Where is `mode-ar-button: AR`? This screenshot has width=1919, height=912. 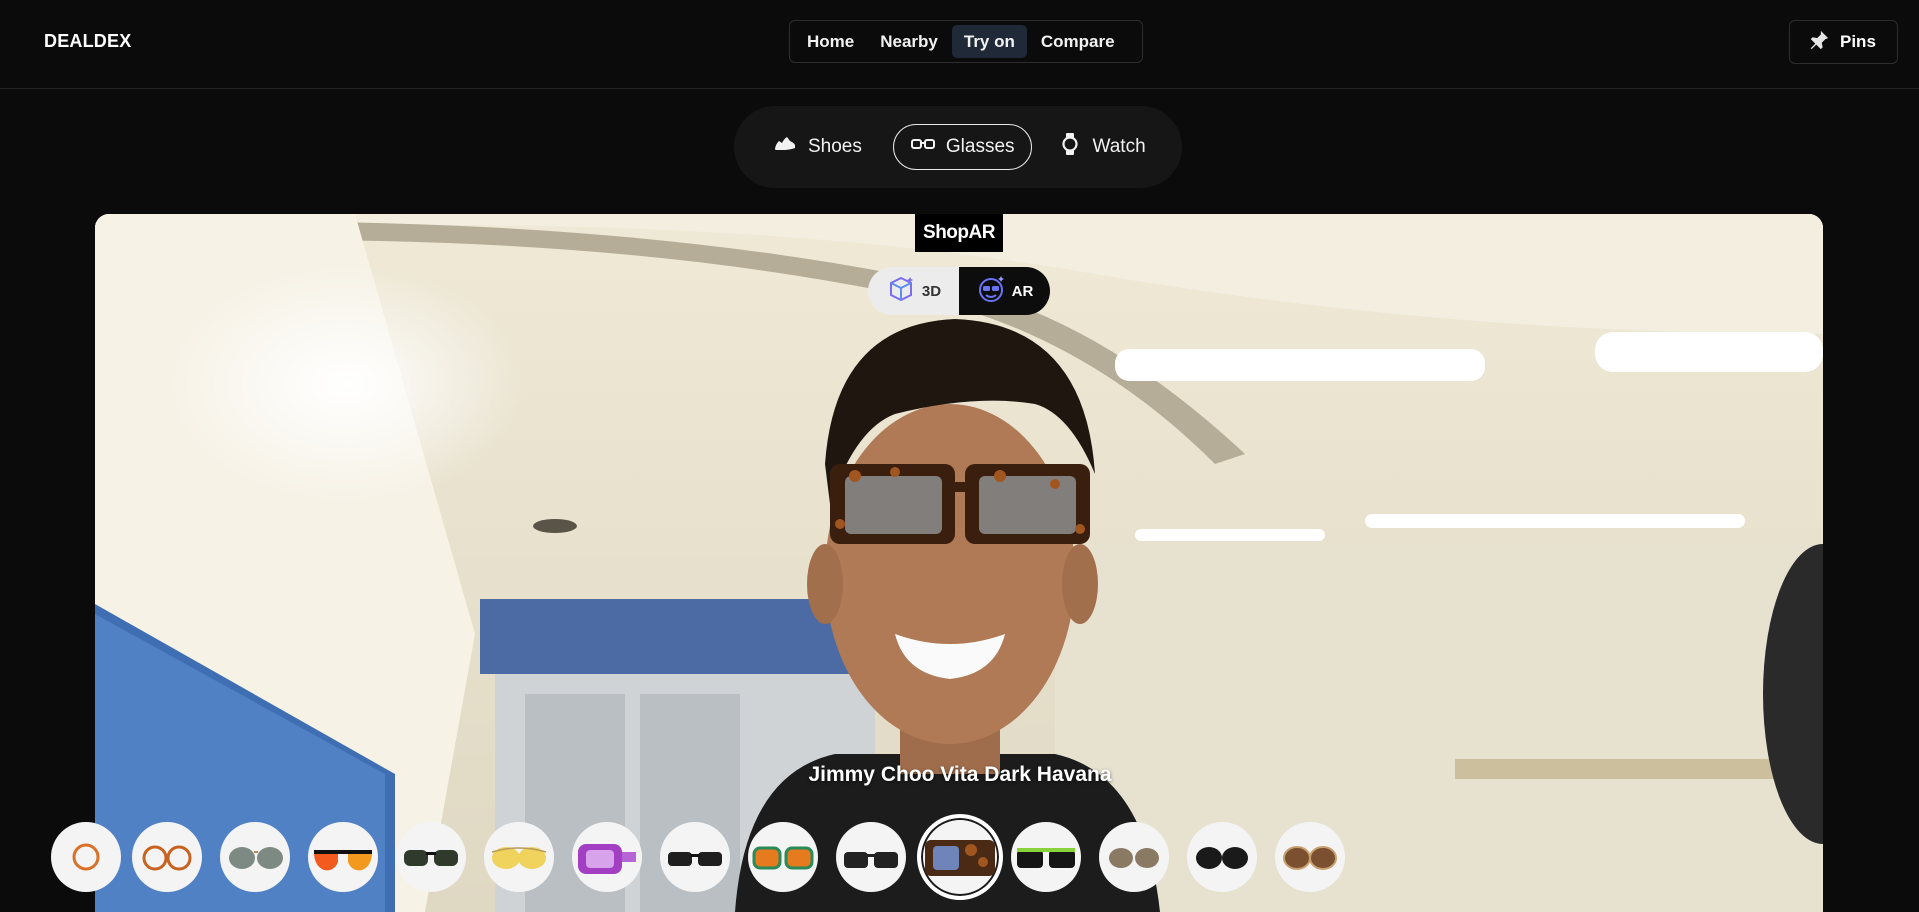 mode-ar-button: AR is located at coordinates (1004, 291).